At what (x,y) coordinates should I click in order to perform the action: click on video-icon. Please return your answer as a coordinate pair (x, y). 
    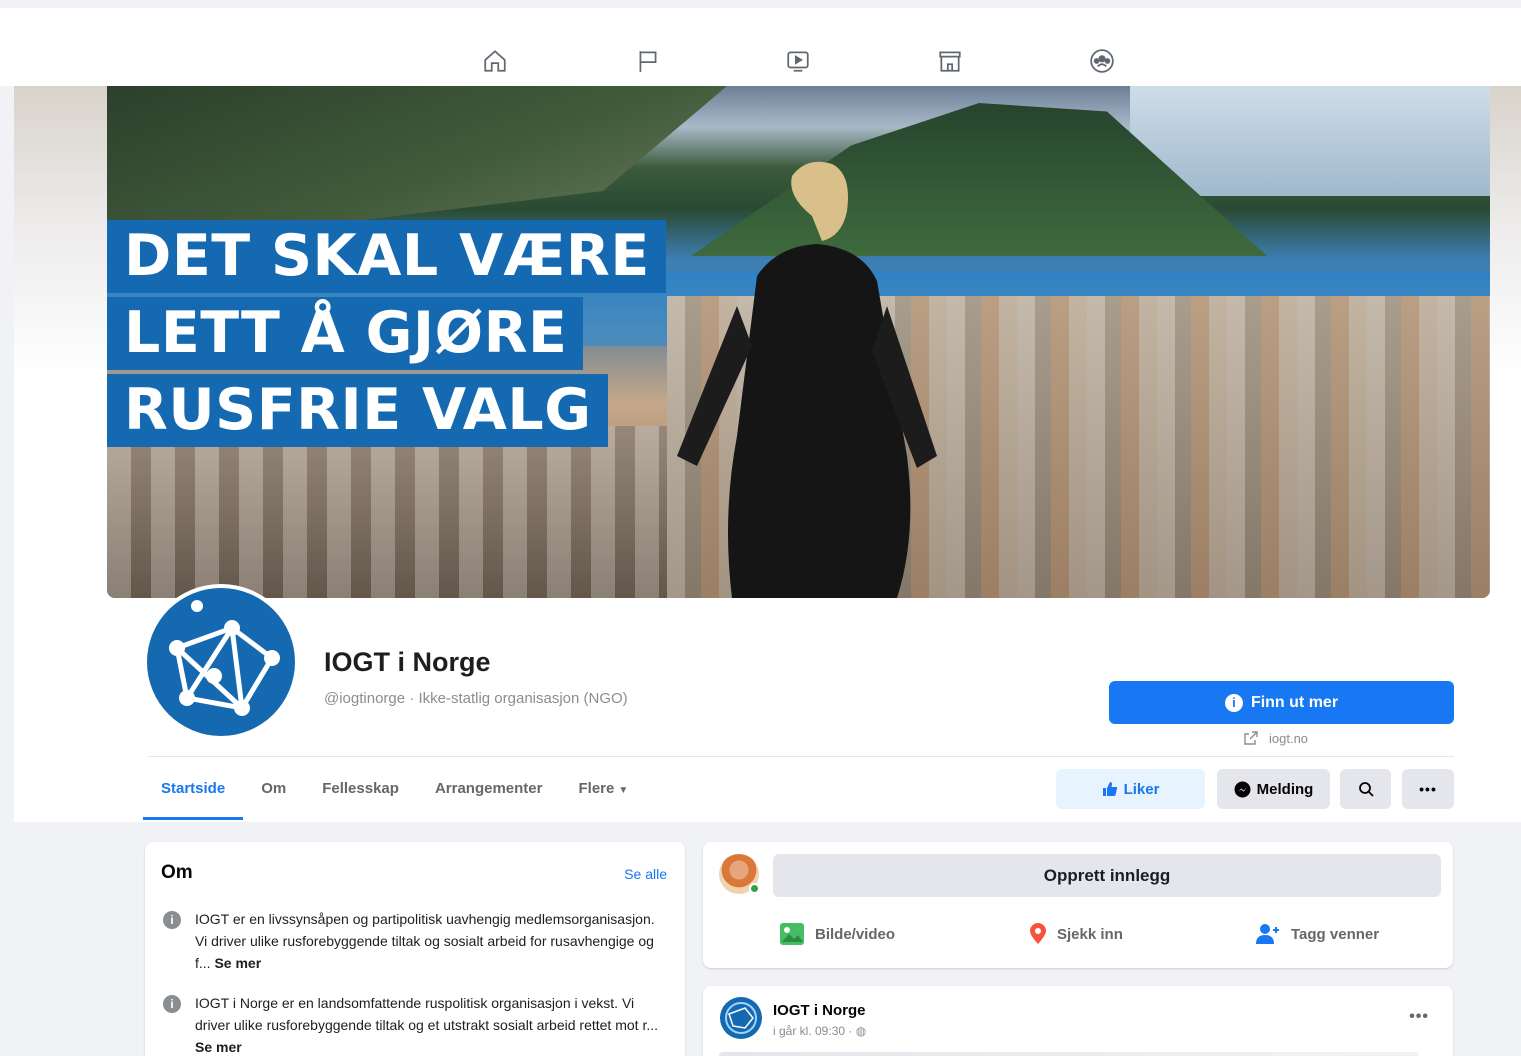
    Looking at the image, I should click on (798, 61).